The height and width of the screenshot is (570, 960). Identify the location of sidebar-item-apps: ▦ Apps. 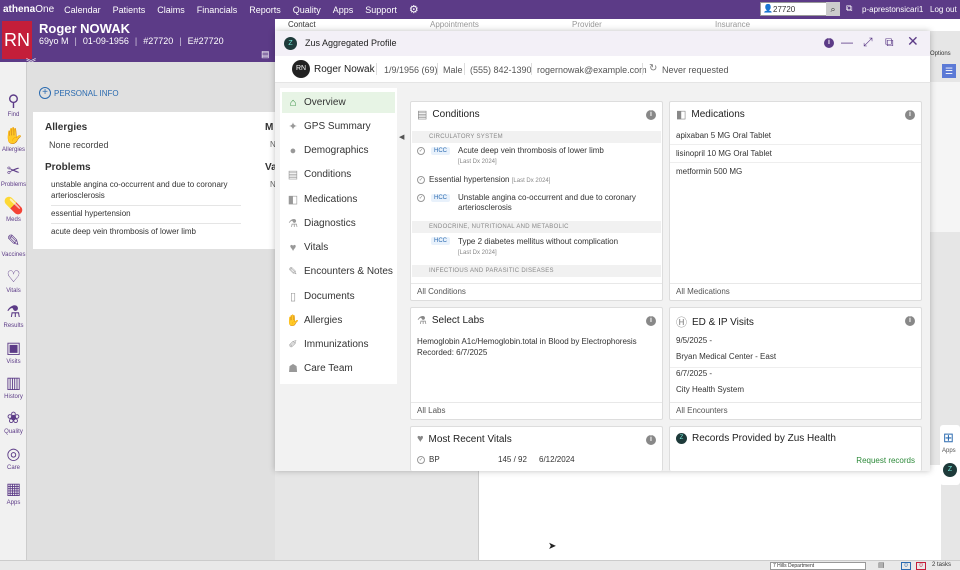
(13, 493).